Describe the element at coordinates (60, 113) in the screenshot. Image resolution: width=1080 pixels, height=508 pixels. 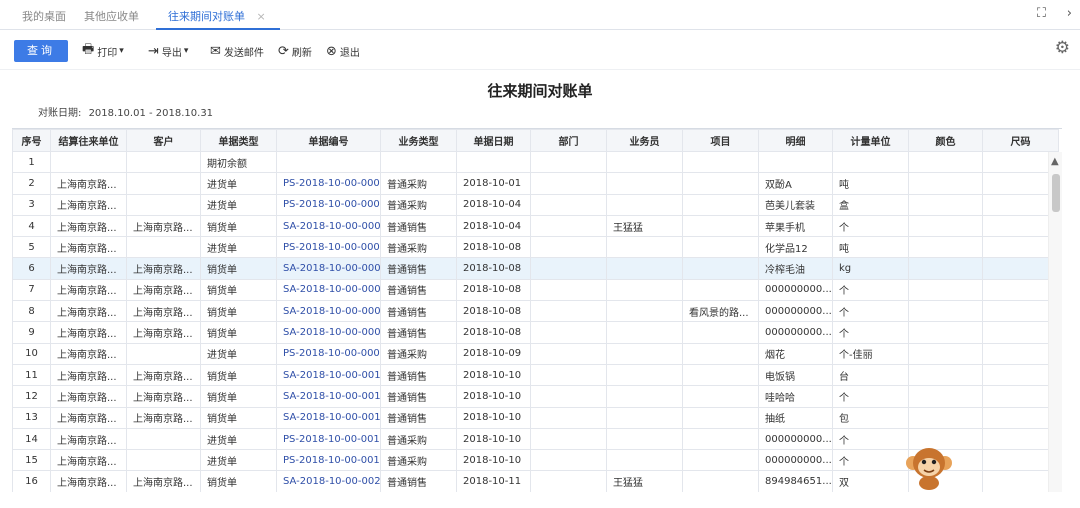
I see `date-label: 对账日期:` at that location.